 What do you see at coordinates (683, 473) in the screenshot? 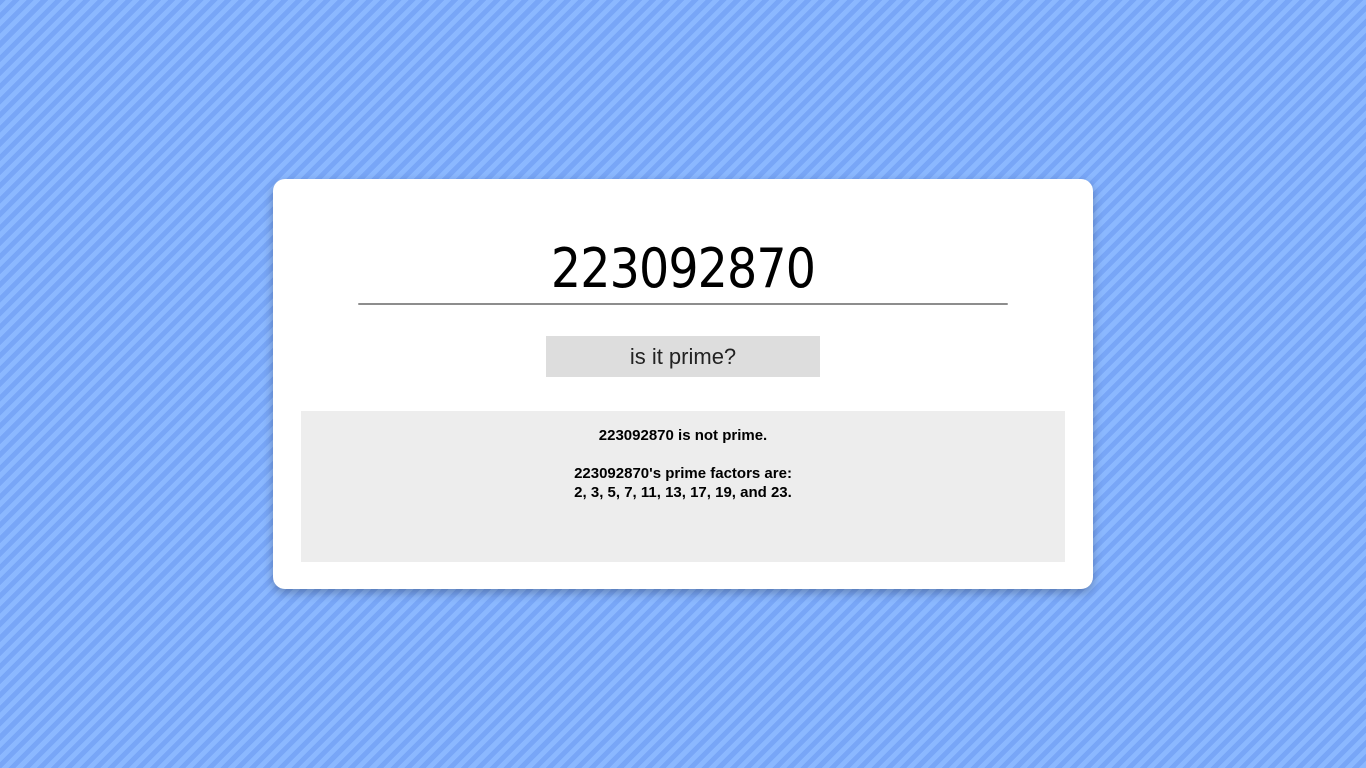
I see `prime-factors-heading: 223092870's prime factors are:` at bounding box center [683, 473].